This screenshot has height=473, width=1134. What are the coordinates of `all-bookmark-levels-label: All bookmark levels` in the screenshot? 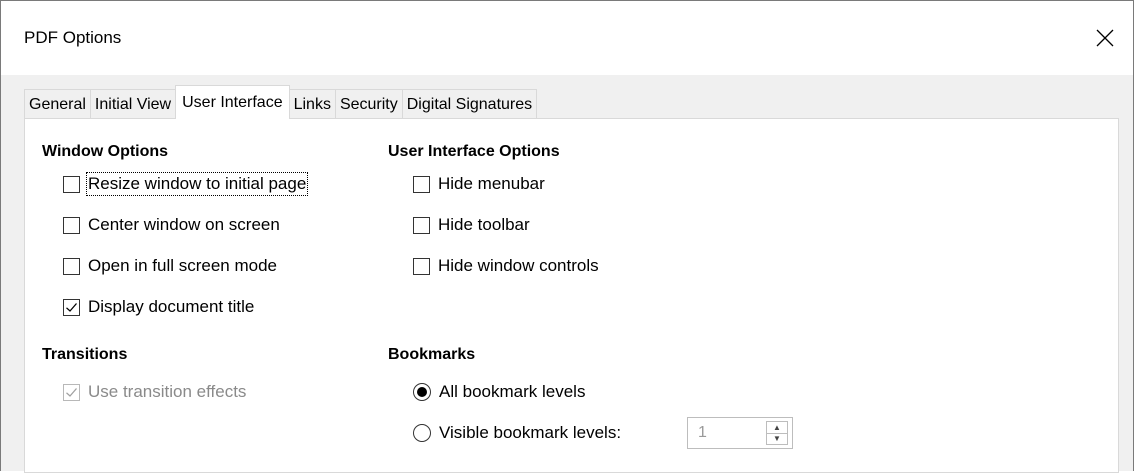 It's located at (512, 391).